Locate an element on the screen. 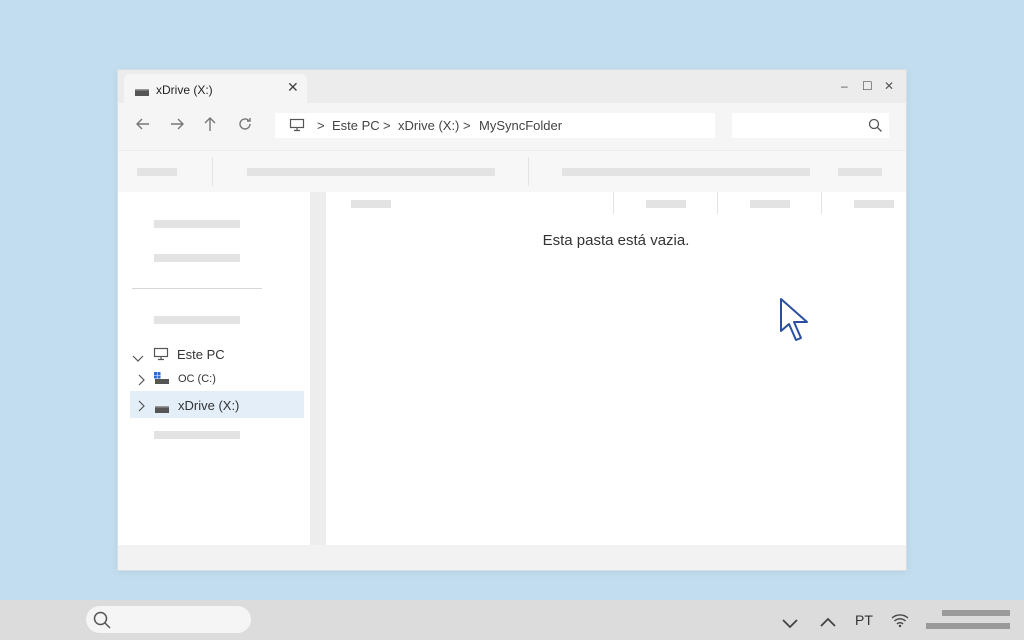 The image size is (1024, 640). arrow-right-icon is located at coordinates (177, 124).